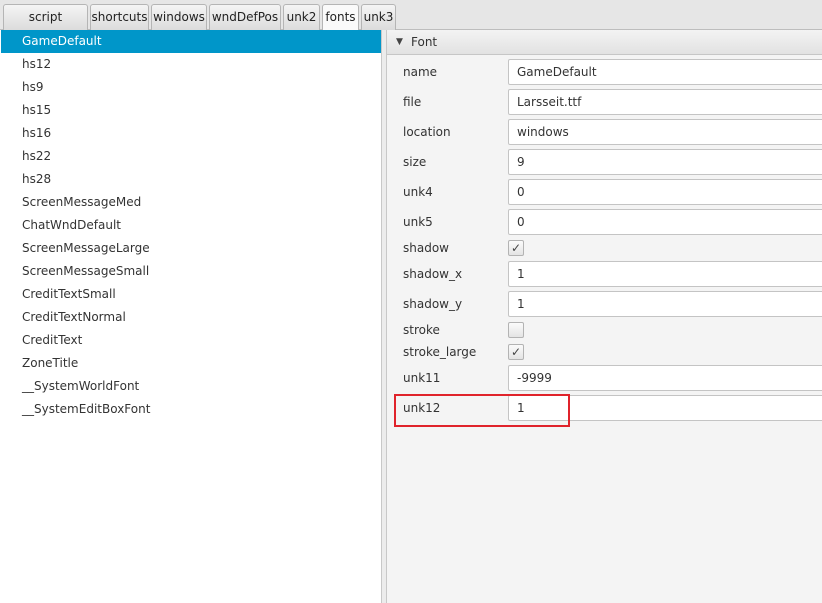  Describe the element at coordinates (191, 294) in the screenshot. I see `list-item: CreditTextSmall` at that location.